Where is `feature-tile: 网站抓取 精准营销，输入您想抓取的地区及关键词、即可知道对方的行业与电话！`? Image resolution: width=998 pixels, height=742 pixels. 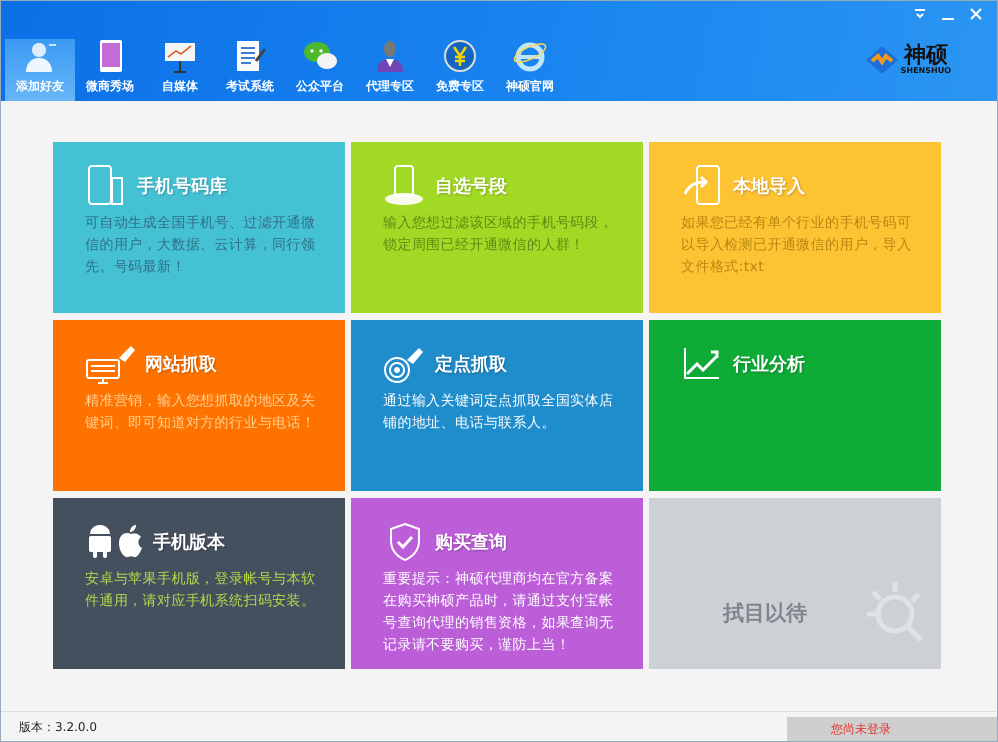 feature-tile: 网站抓取 精准营销，输入您想抓取的地区及关键词、即可知道对方的行业与电话！ is located at coordinates (199, 405).